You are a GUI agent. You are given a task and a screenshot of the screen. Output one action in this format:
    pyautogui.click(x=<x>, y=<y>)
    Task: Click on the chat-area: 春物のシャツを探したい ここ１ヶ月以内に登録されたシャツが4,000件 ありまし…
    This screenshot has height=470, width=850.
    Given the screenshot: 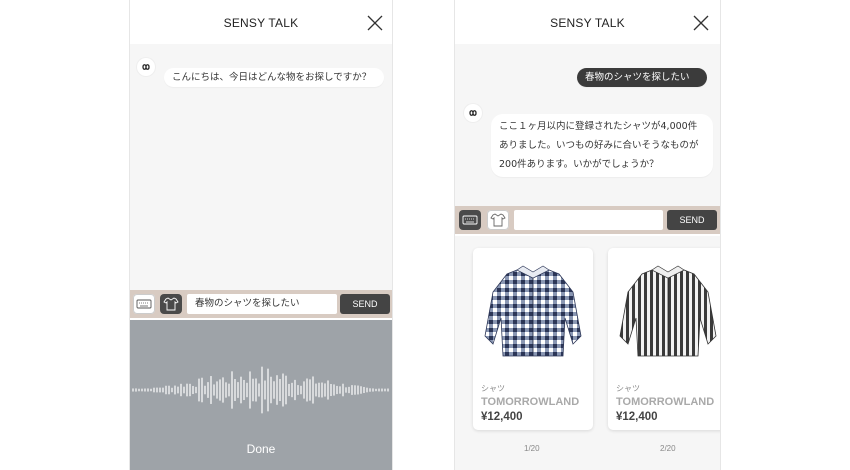 What is the action you would take?
    pyautogui.click(x=587, y=125)
    